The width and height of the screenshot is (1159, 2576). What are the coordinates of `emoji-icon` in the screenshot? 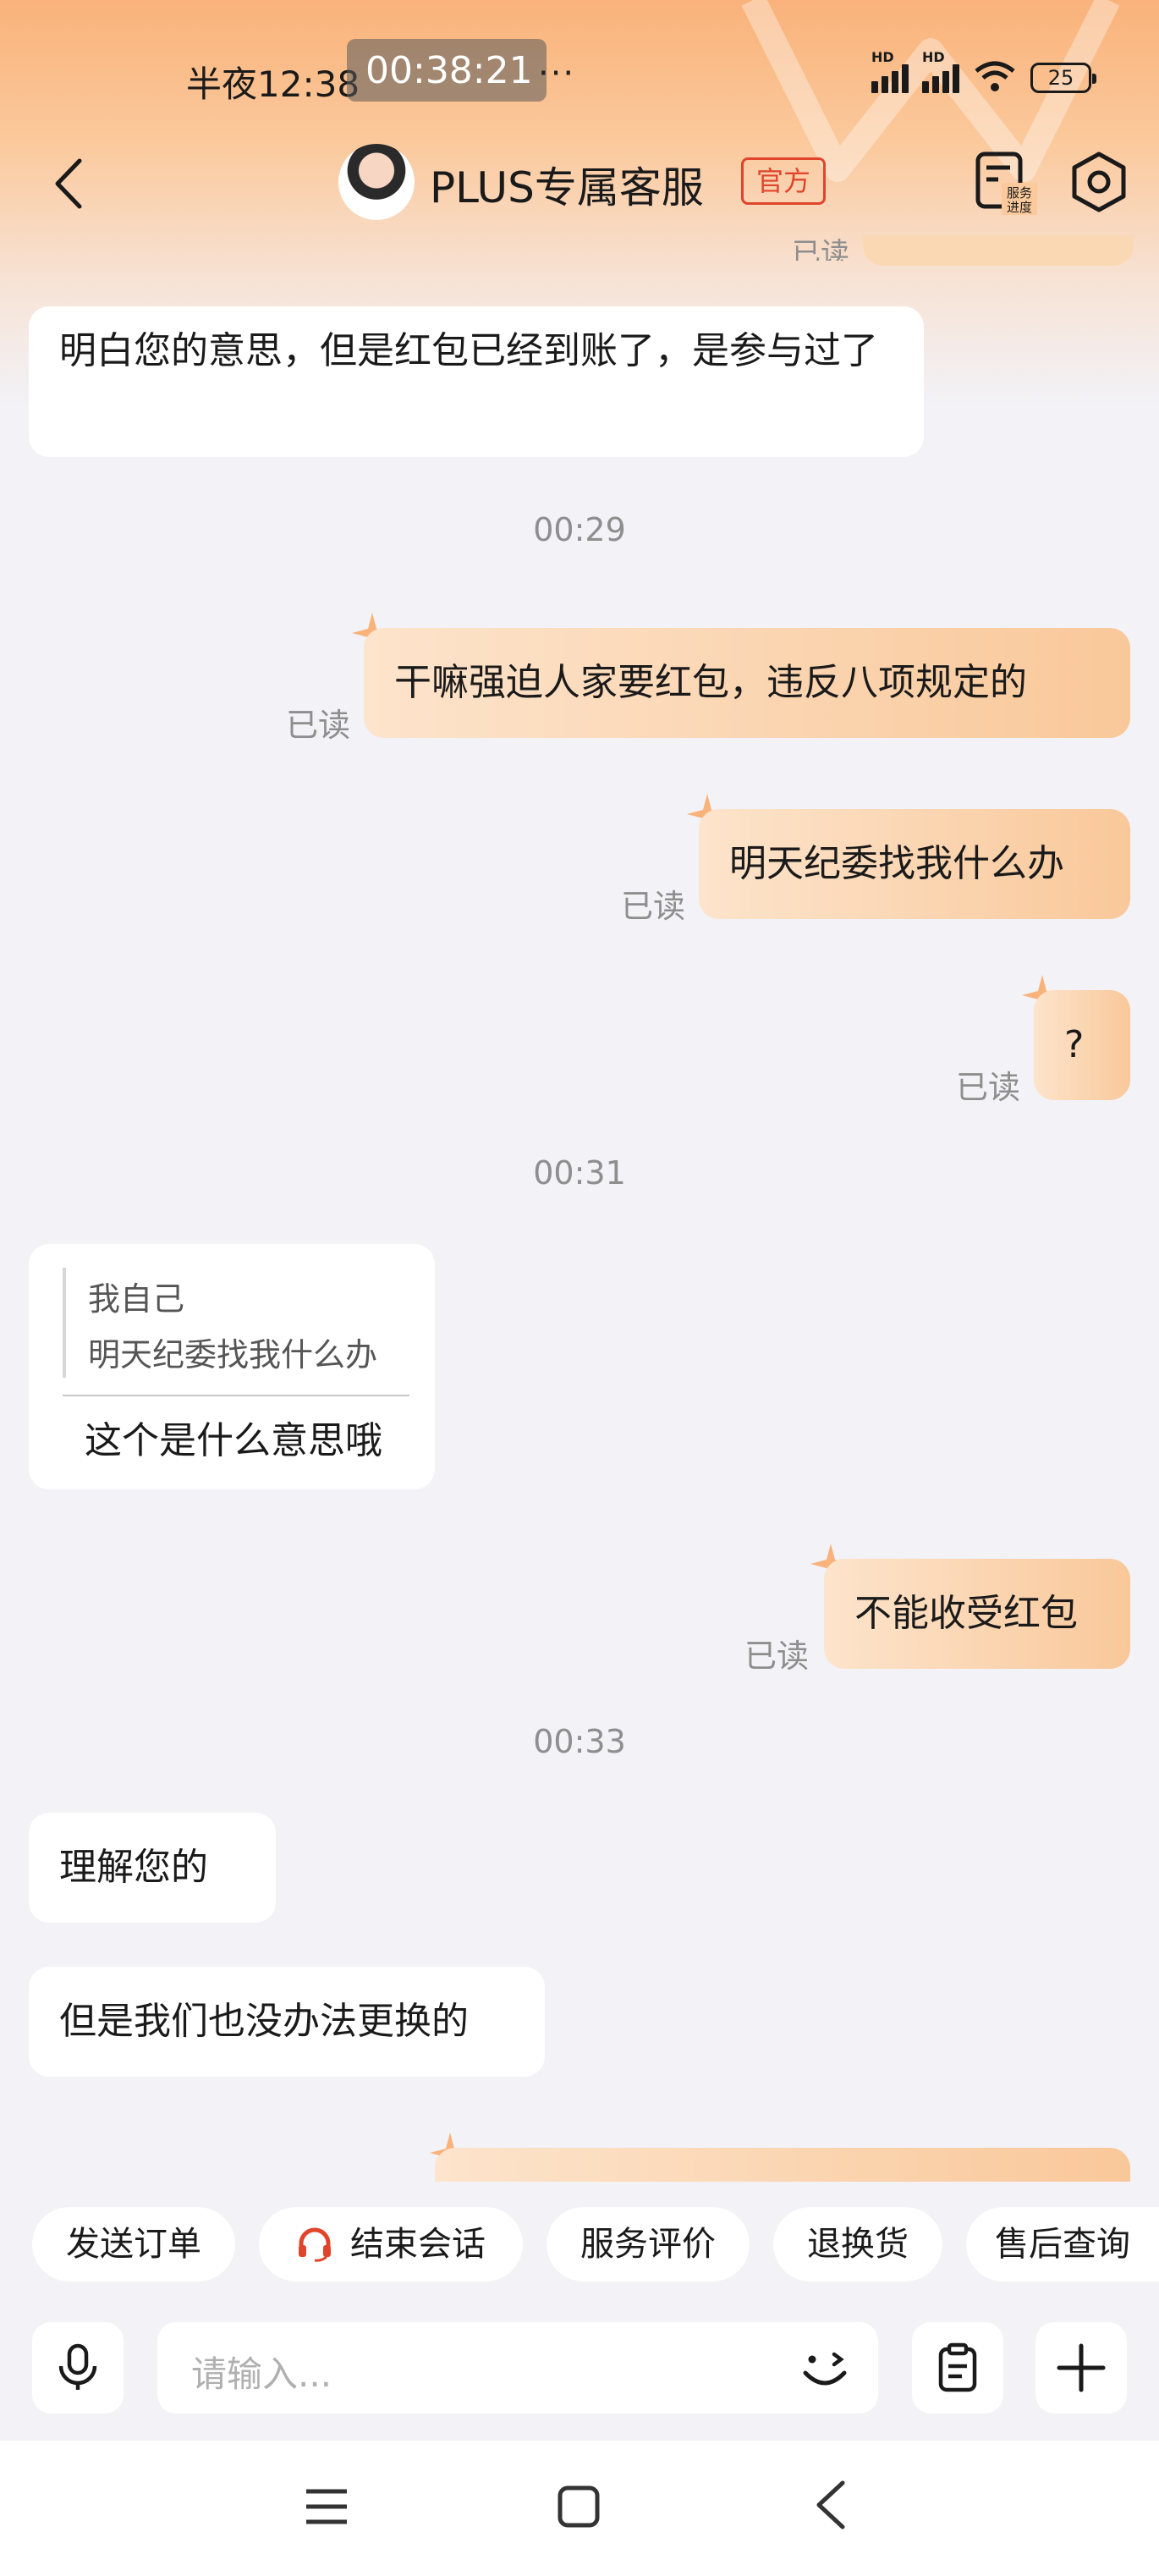 It's located at (825, 2369).